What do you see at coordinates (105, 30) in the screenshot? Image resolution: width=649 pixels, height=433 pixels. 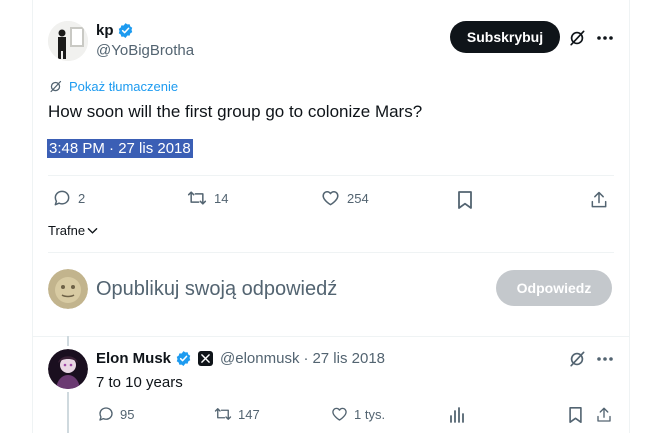 I see `author-name: kp` at bounding box center [105, 30].